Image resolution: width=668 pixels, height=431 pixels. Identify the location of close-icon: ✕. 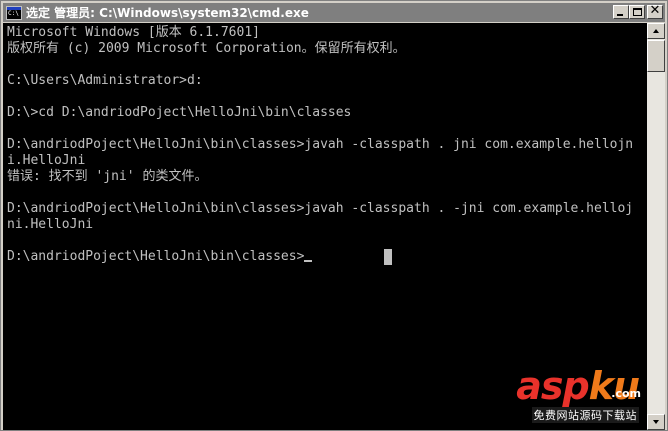
(655, 10).